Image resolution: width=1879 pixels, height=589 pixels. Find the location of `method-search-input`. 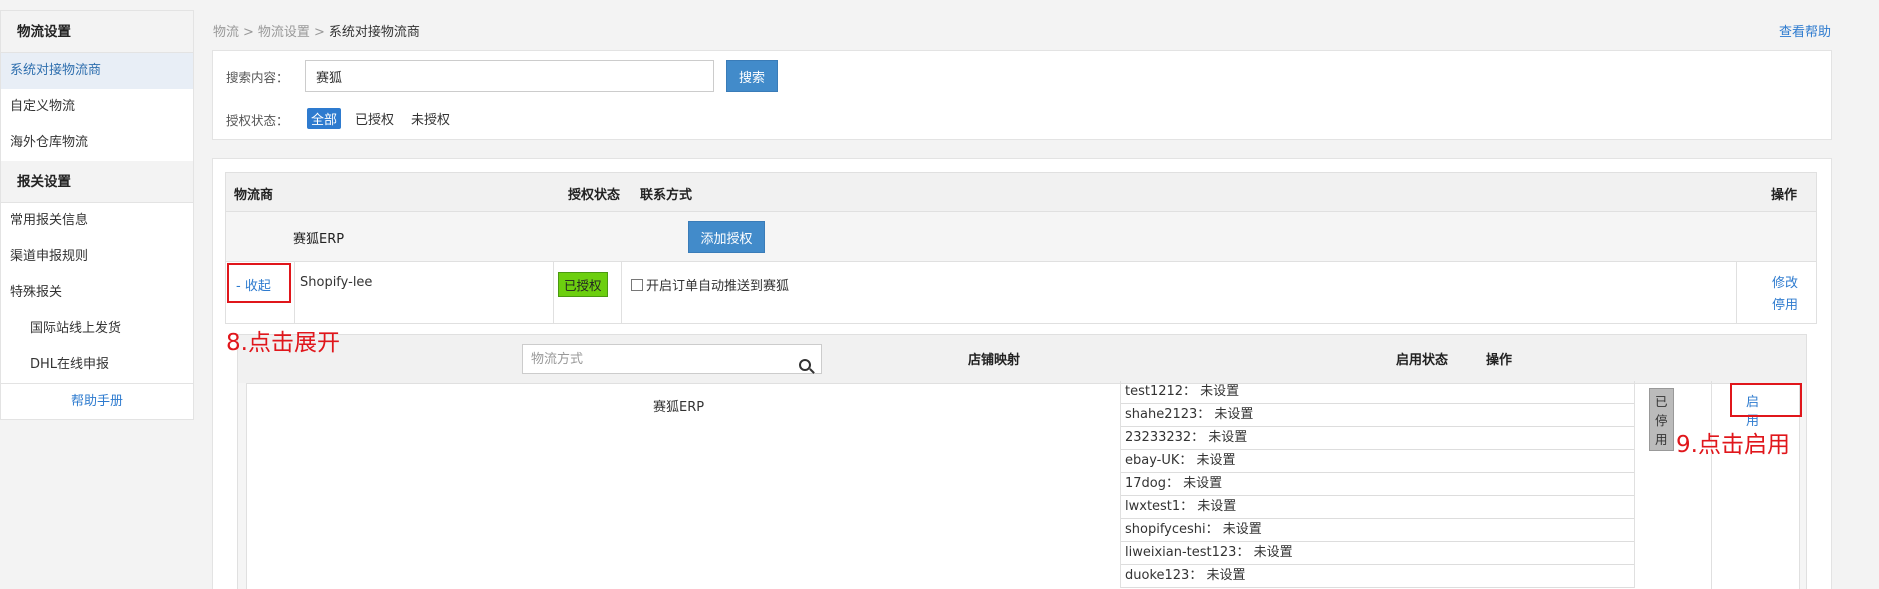

method-search-input is located at coordinates (648, 359).